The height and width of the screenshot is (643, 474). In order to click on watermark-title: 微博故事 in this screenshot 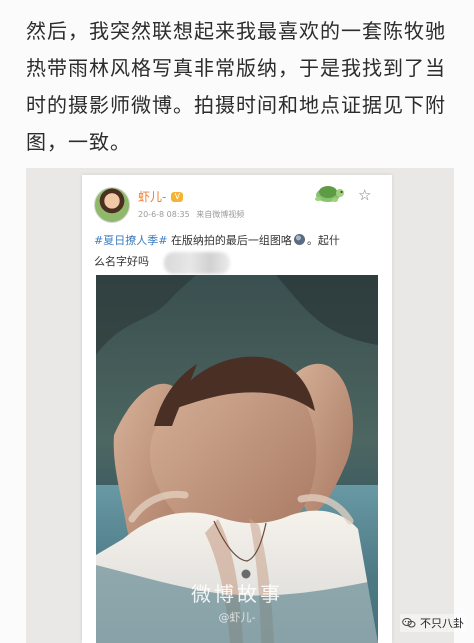, I will do `click(237, 594)`.